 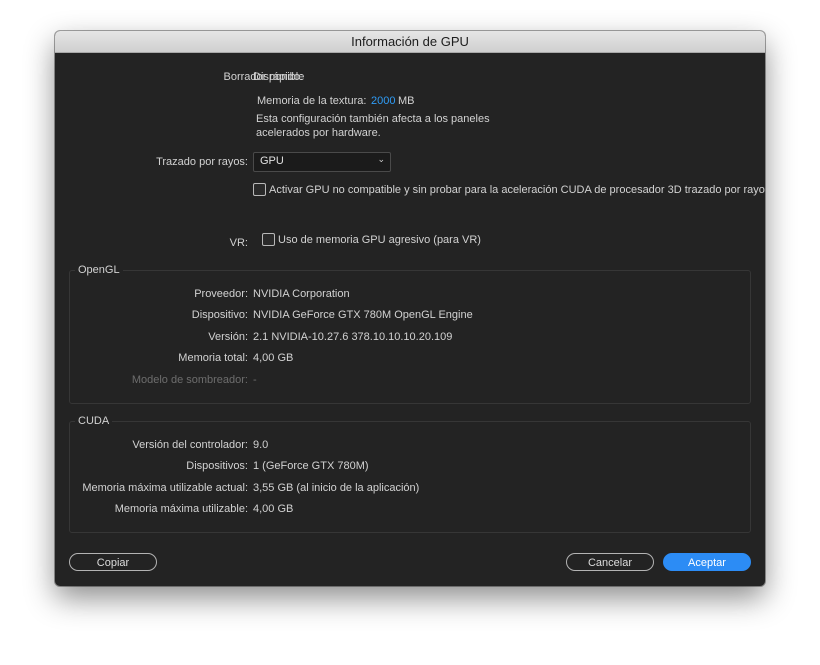 What do you see at coordinates (94, 421) in the screenshot?
I see `cuda-group-title: CUDA` at bounding box center [94, 421].